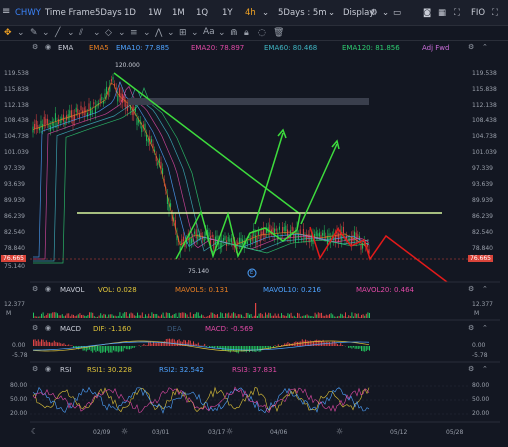  I want to click on x-tick: 02/09, so click(102, 432).